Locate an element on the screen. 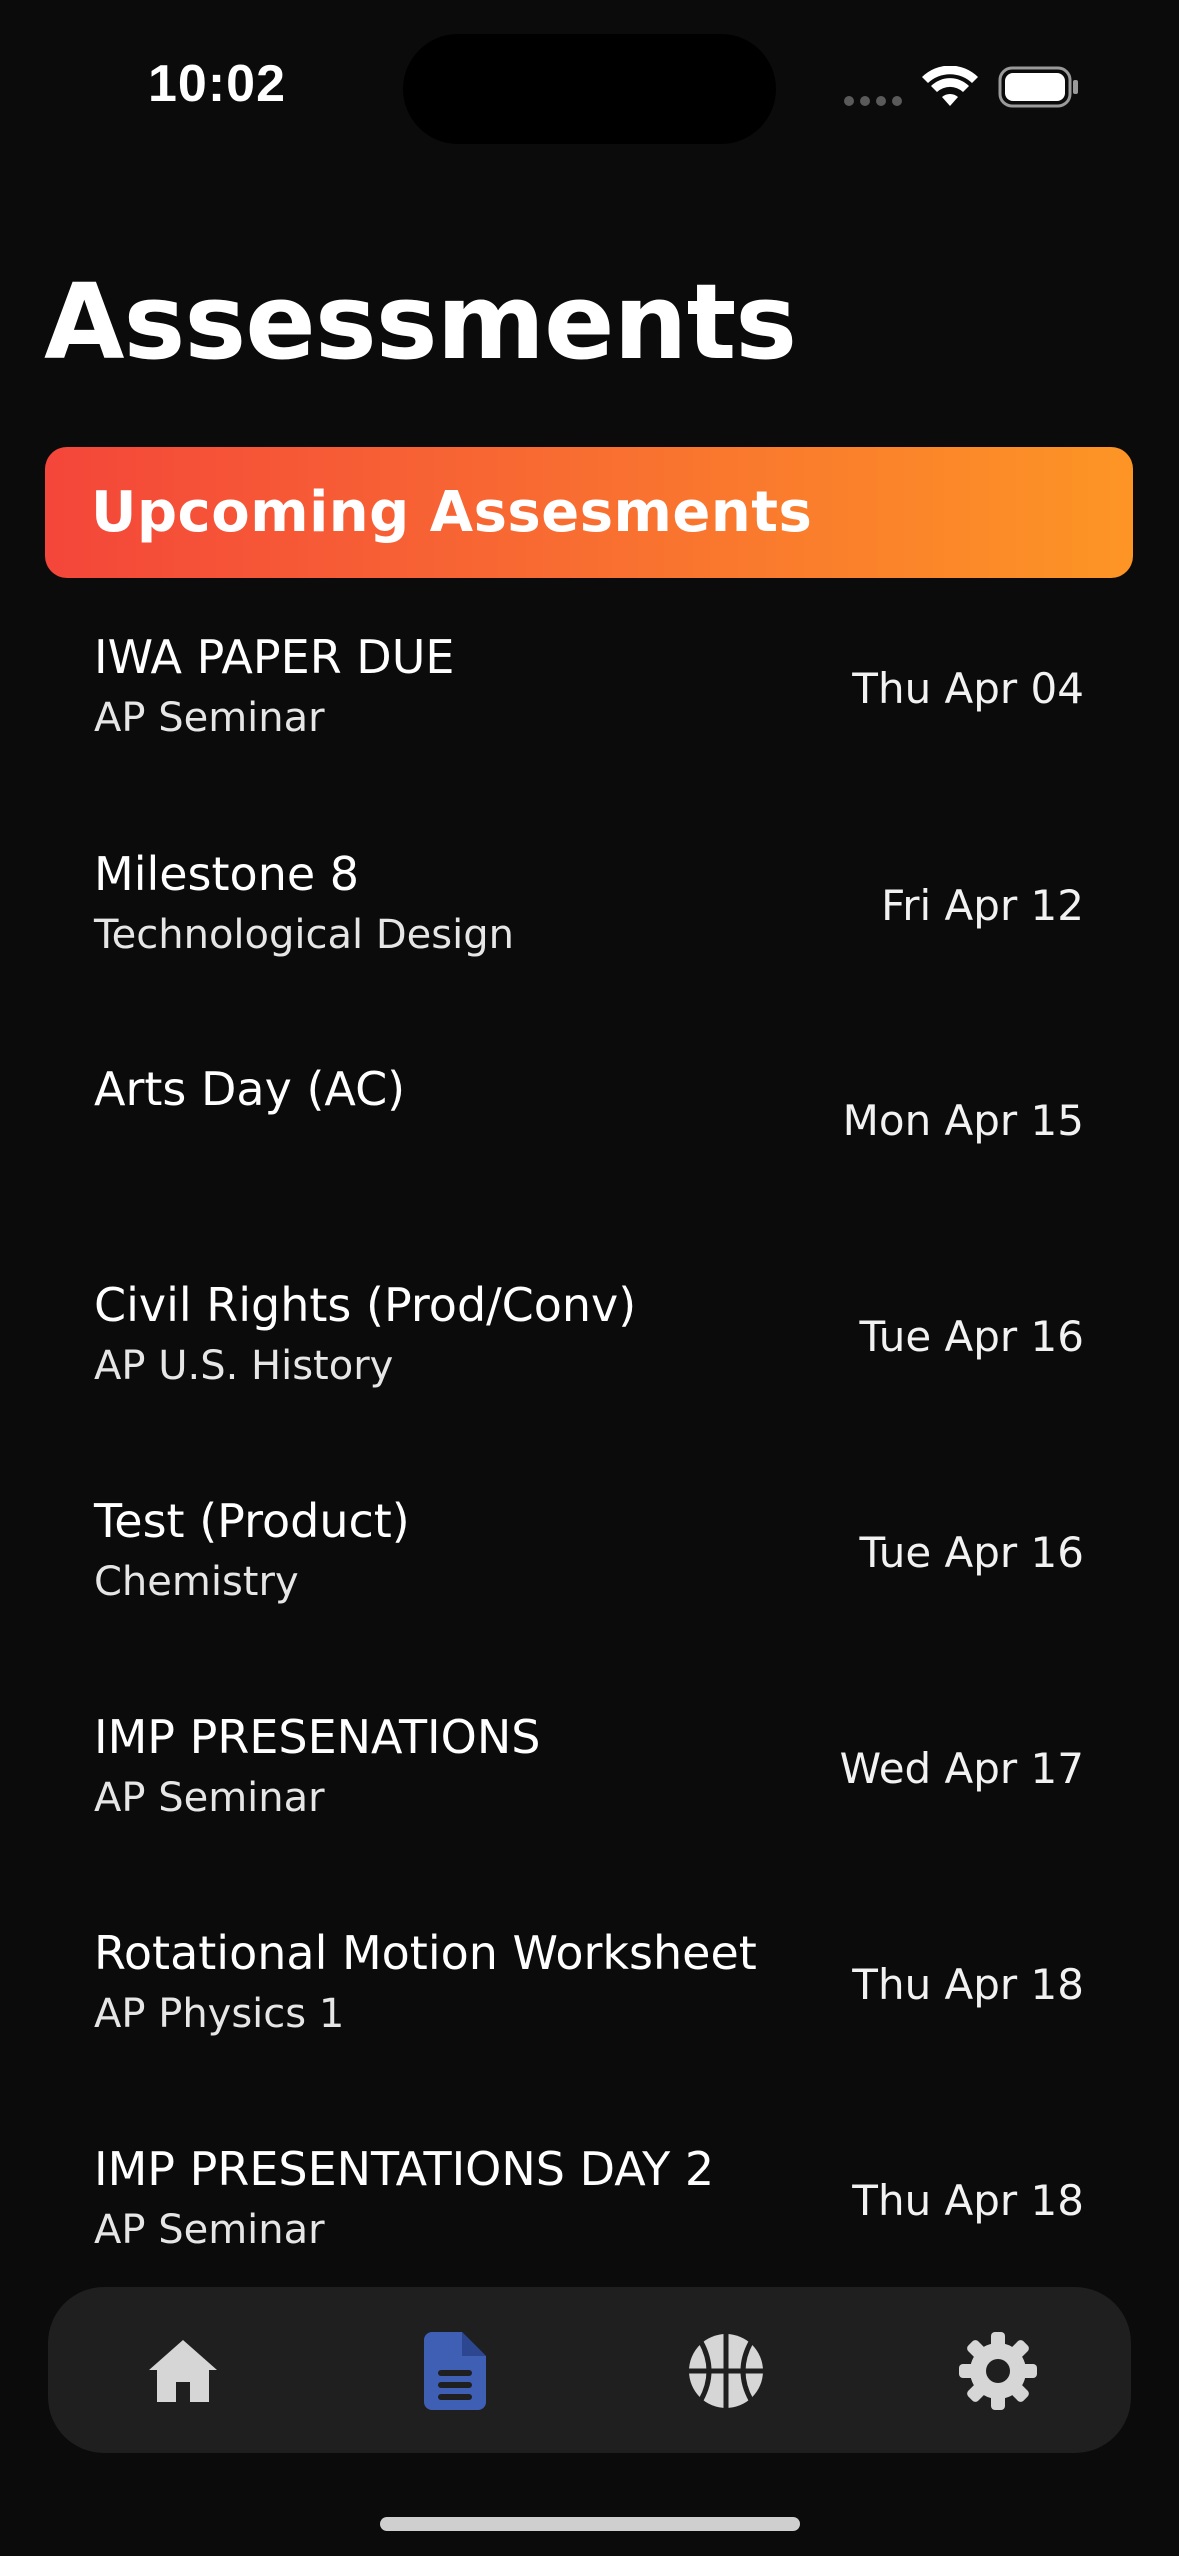  wifi-icon is located at coordinates (950, 86).